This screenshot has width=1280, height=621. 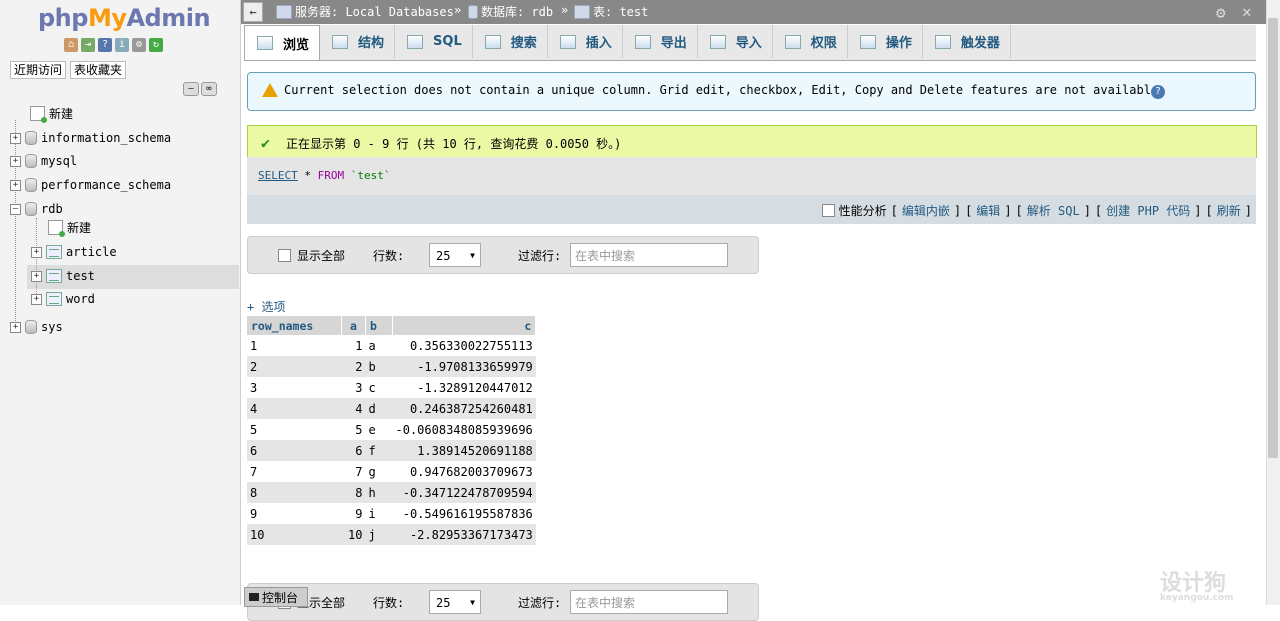 I want to click on table-cell-row_names: 6, so click(x=294, y=450).